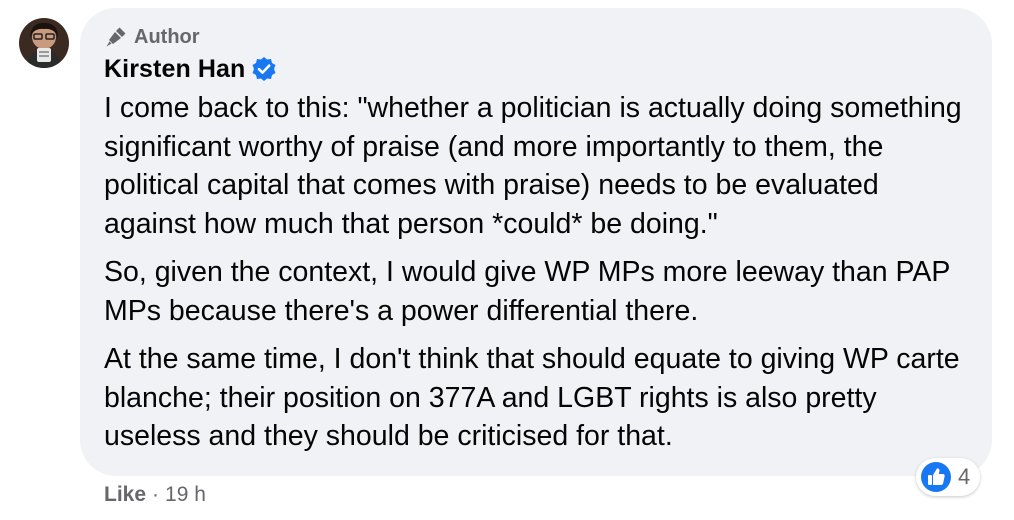  Describe the element at coordinates (264, 69) in the screenshot. I see `verified-badge-icon` at that location.